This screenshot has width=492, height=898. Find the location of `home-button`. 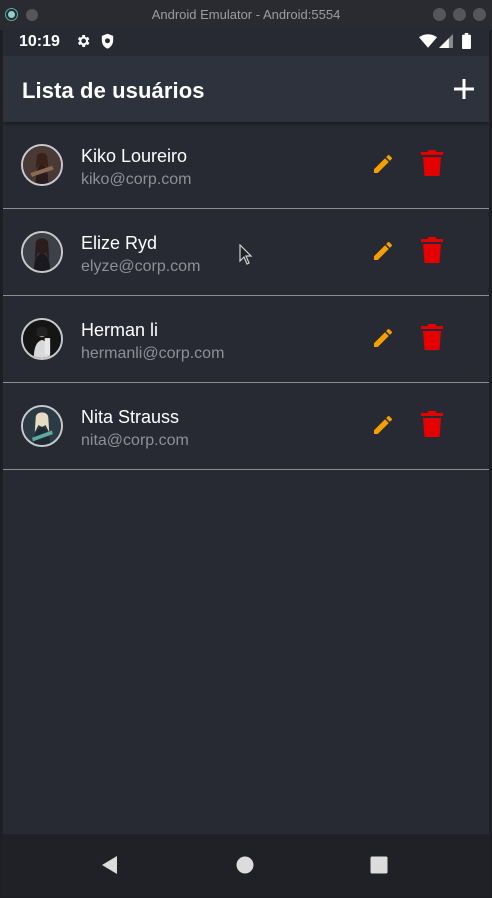

home-button is located at coordinates (245, 865).